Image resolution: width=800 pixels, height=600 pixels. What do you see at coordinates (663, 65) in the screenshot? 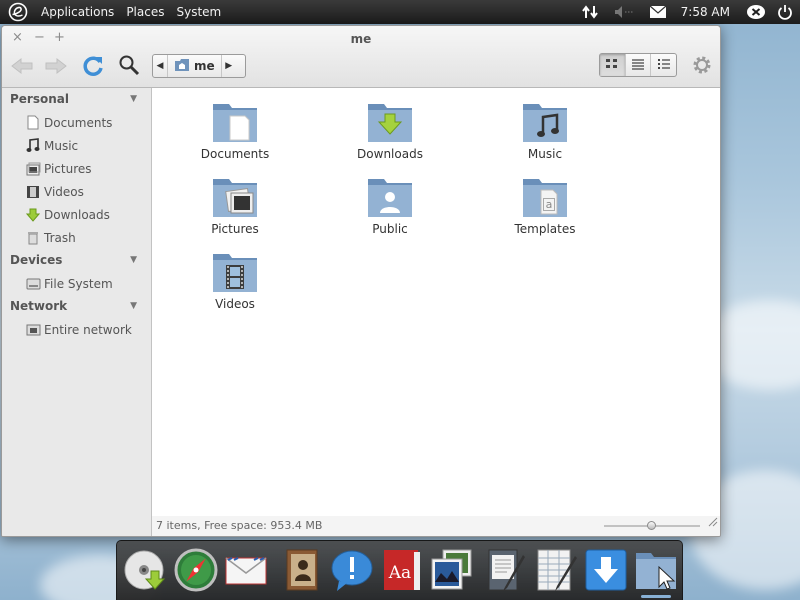
I see `column-view-button` at bounding box center [663, 65].